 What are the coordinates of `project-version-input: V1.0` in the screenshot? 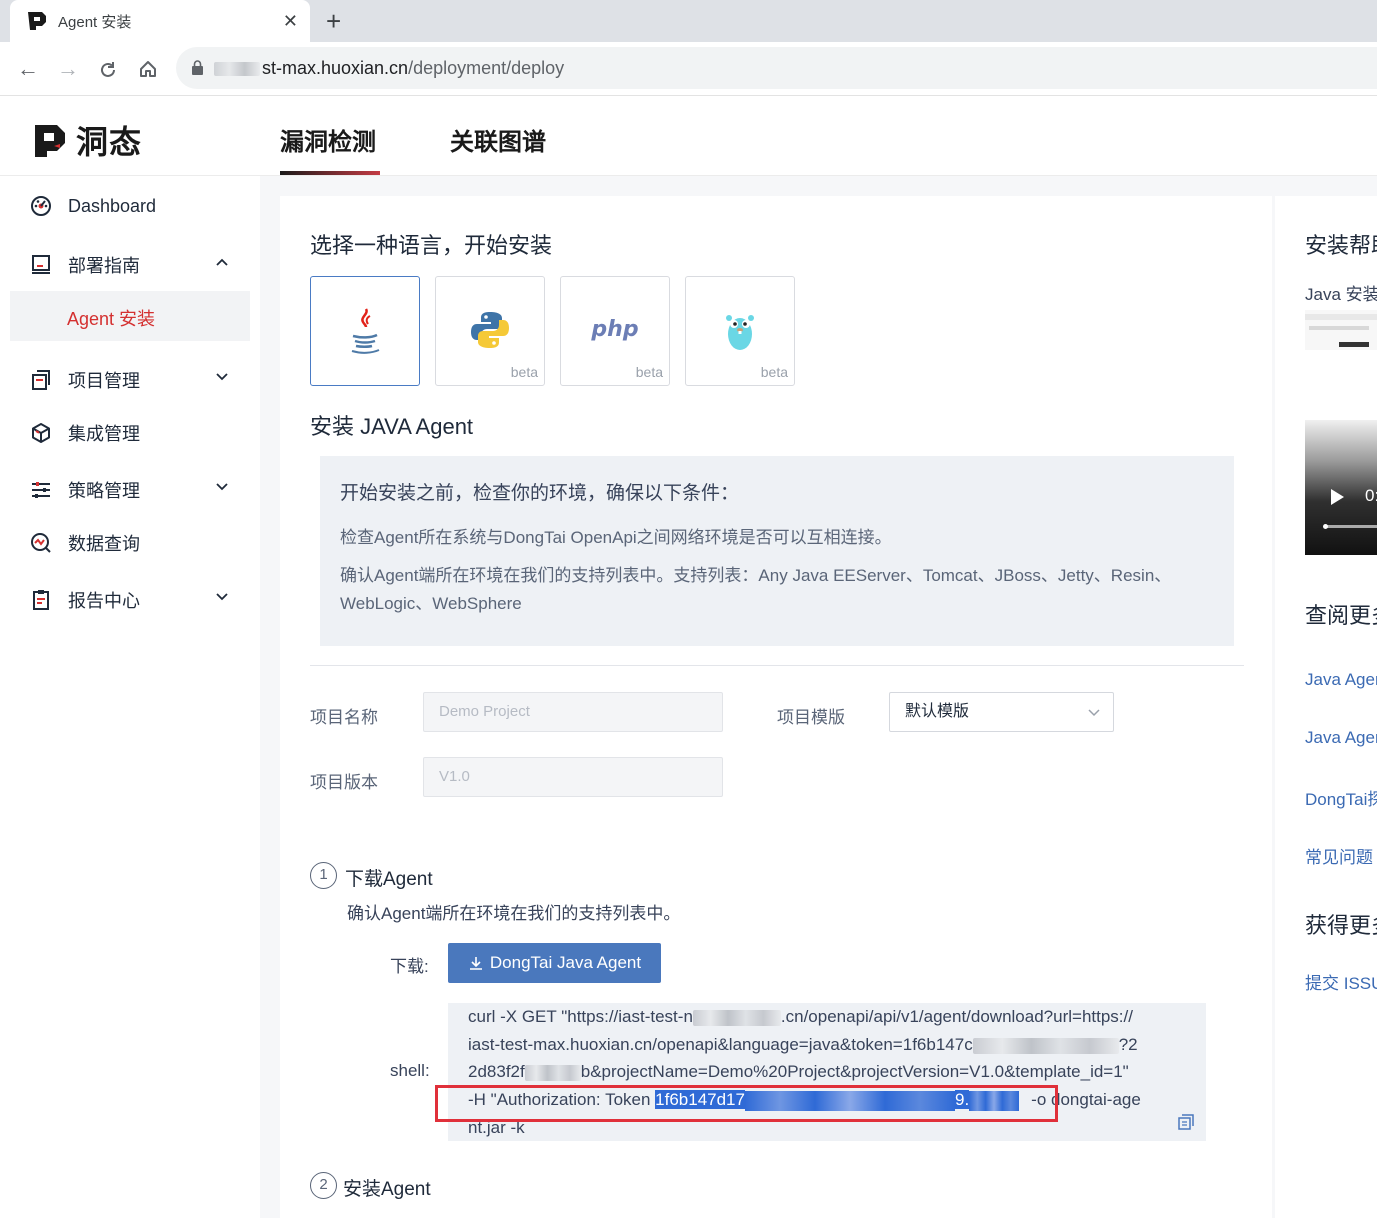 It's located at (573, 777).